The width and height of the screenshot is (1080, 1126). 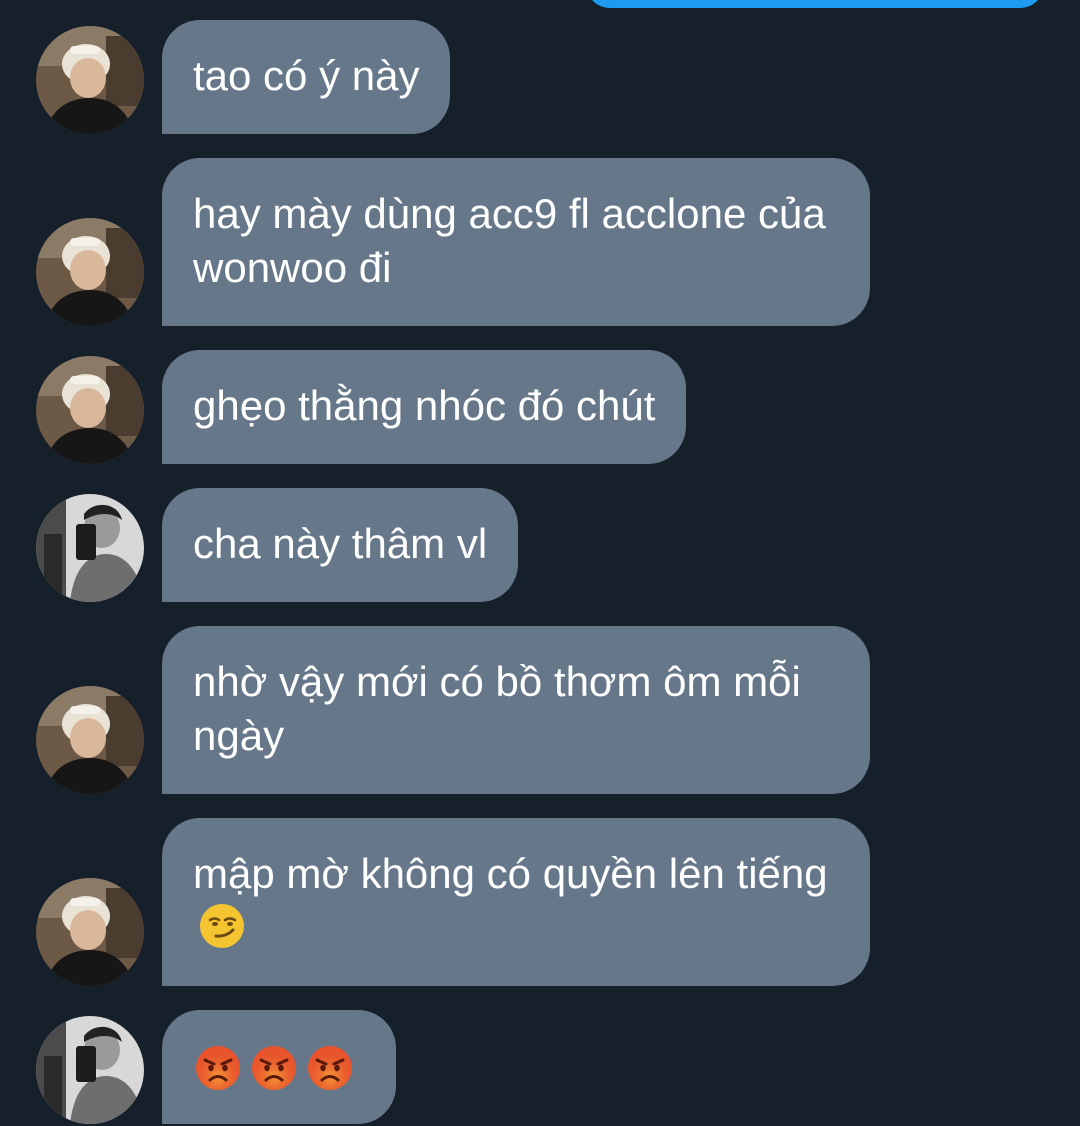 I want to click on message-bubble: mập mờ không có quyền lên tiếng, so click(x=516, y=902).